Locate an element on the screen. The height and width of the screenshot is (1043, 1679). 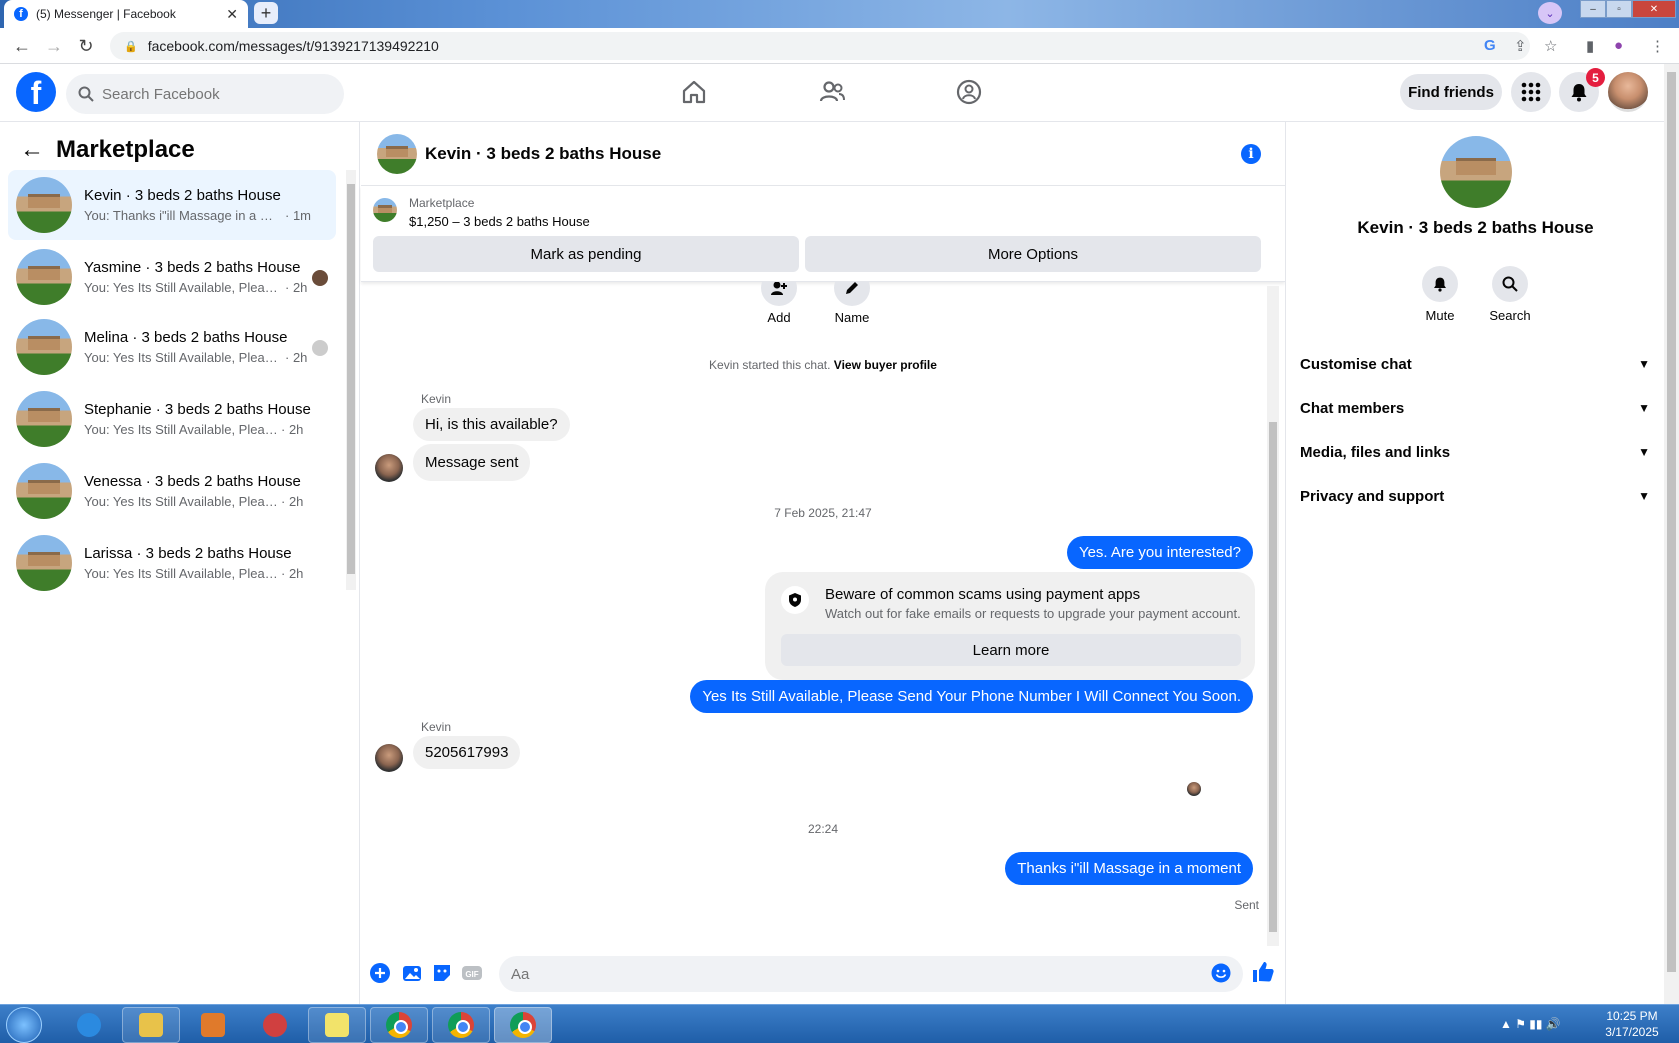
customise-chat-section: Customise chat ▼ is located at coordinates (1475, 364).